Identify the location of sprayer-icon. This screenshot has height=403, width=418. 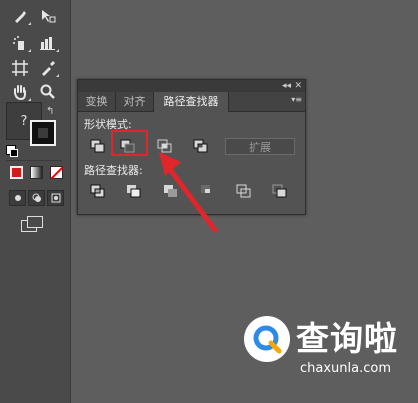
(18, 43).